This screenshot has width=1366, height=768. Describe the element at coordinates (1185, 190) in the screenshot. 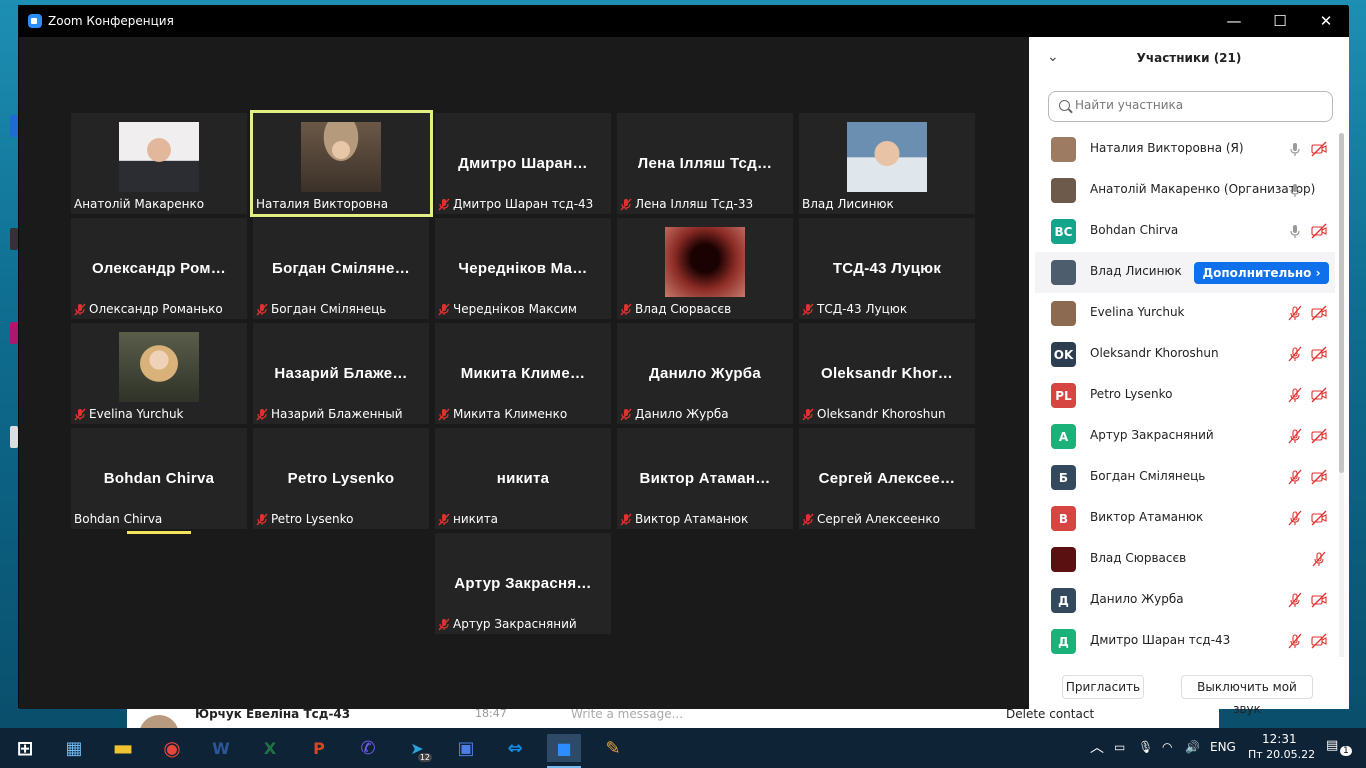

I see `participant-row: Анатолій Макаренко (Организатор)` at that location.